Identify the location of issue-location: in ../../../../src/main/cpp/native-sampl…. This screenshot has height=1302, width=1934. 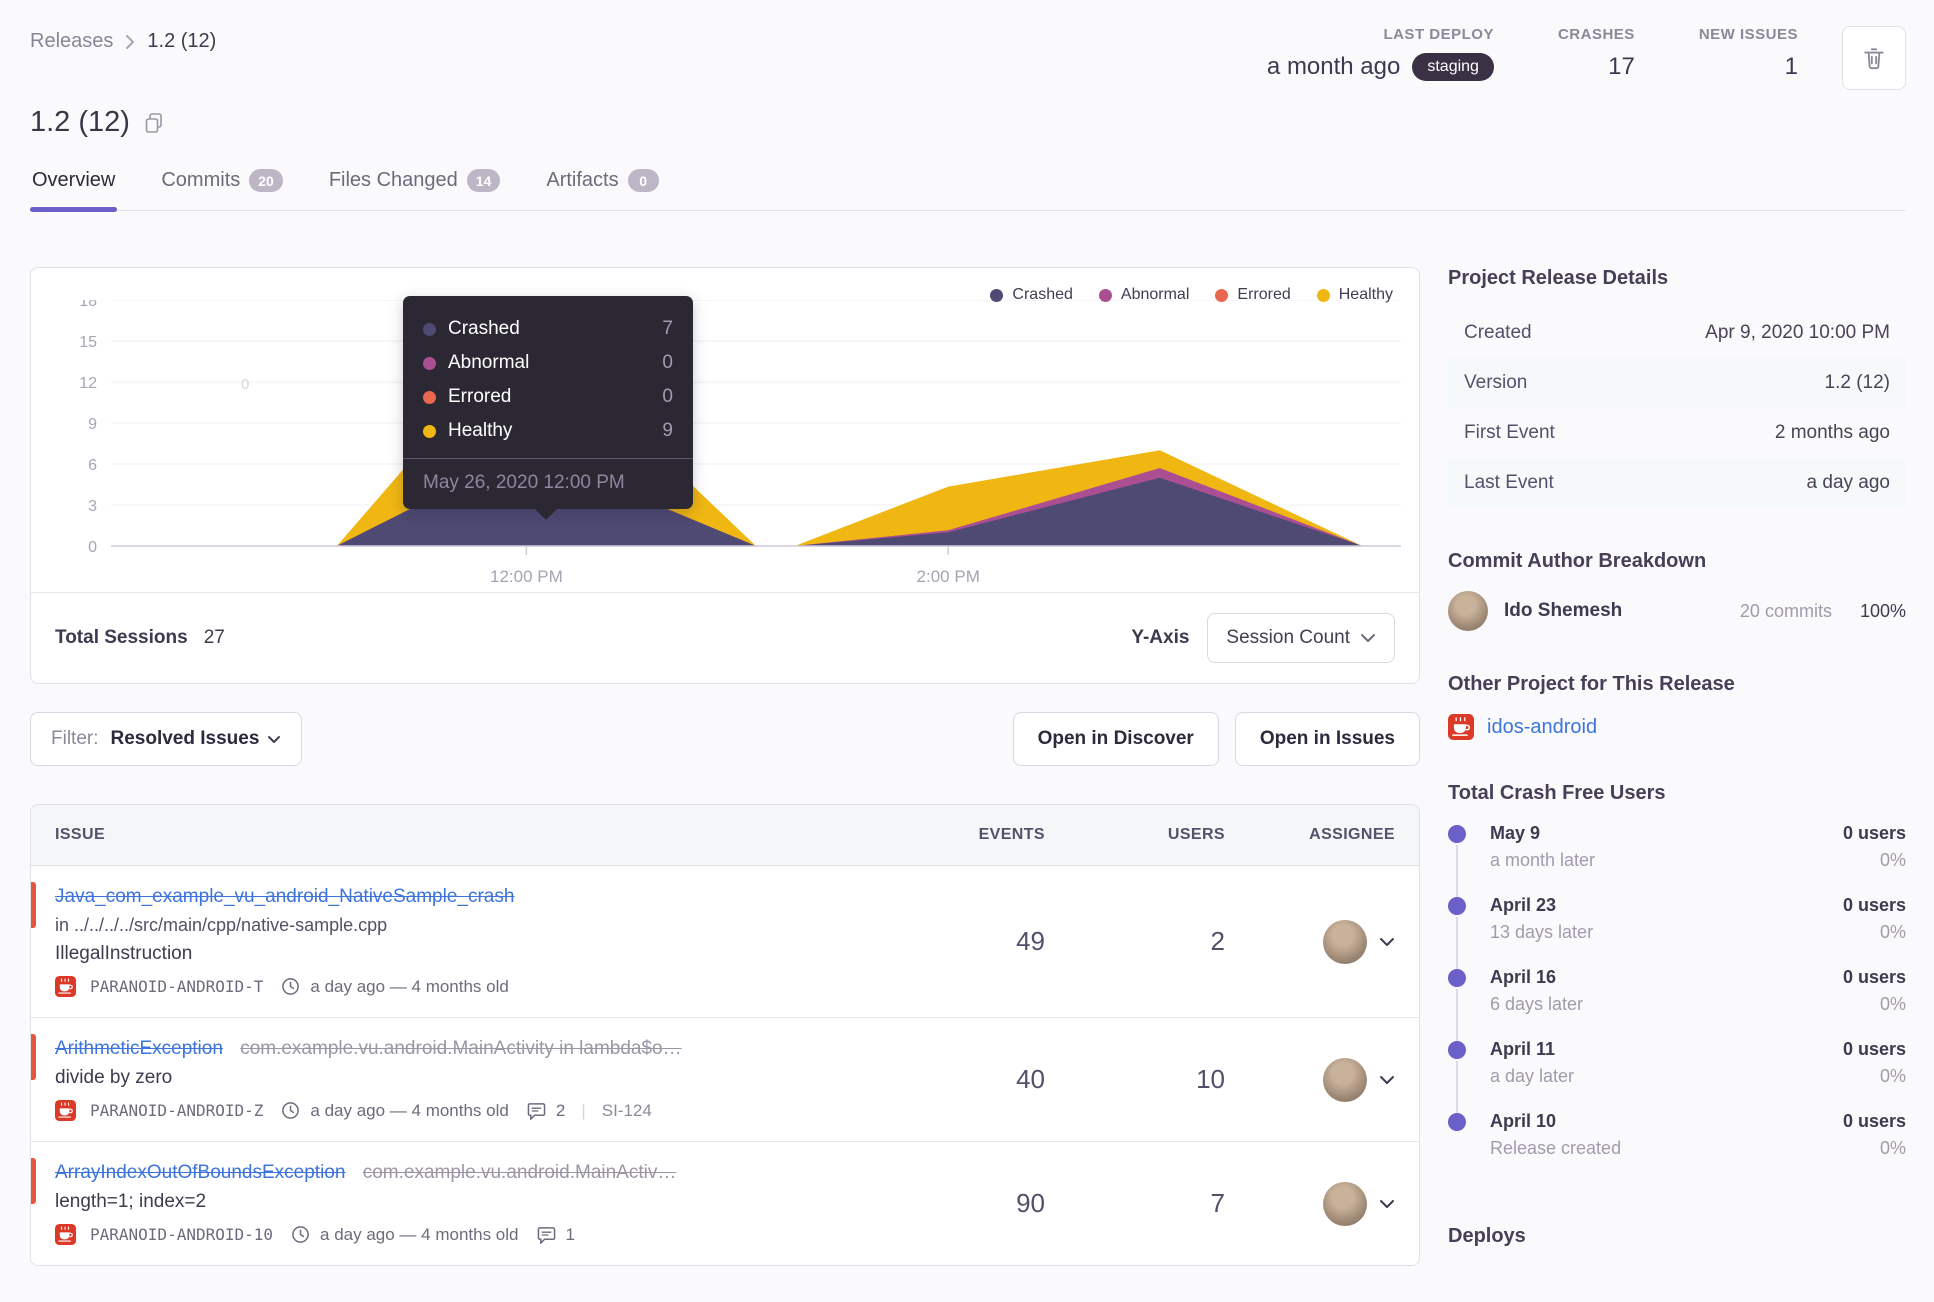
(221, 925).